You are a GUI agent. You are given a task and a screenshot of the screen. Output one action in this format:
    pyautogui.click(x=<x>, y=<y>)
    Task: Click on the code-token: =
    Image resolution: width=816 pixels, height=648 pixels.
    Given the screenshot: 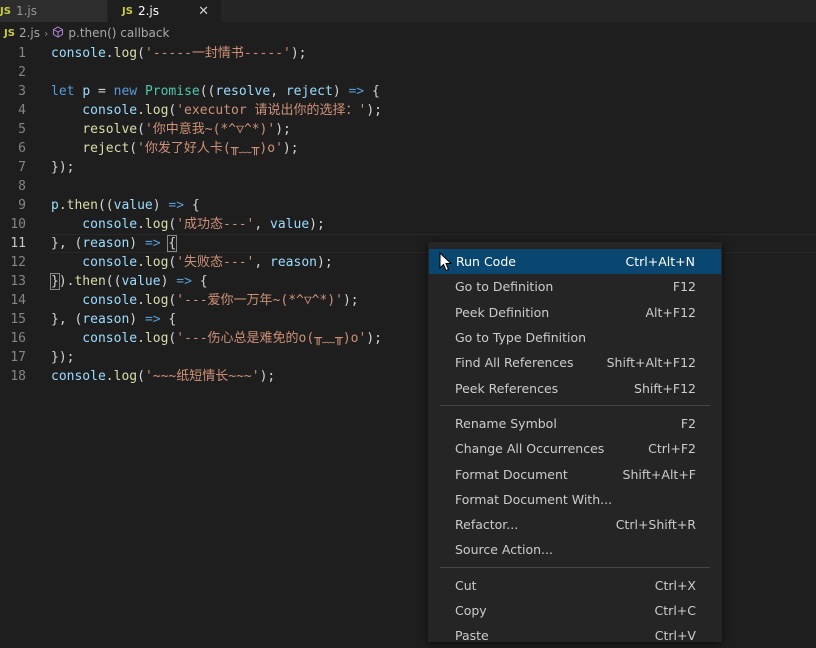 What is the action you would take?
    pyautogui.click(x=102, y=91)
    